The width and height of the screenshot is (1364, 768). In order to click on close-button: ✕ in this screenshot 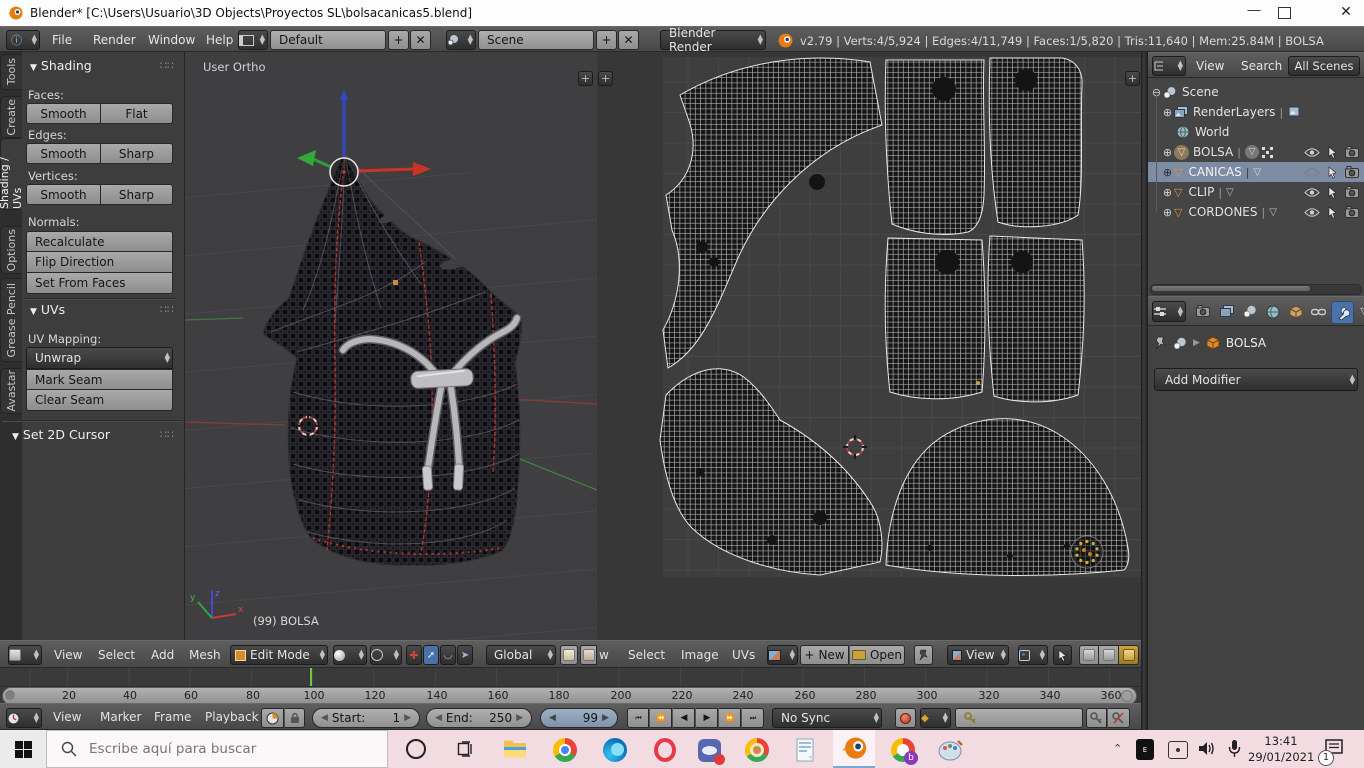, I will do `click(1346, 12)`.